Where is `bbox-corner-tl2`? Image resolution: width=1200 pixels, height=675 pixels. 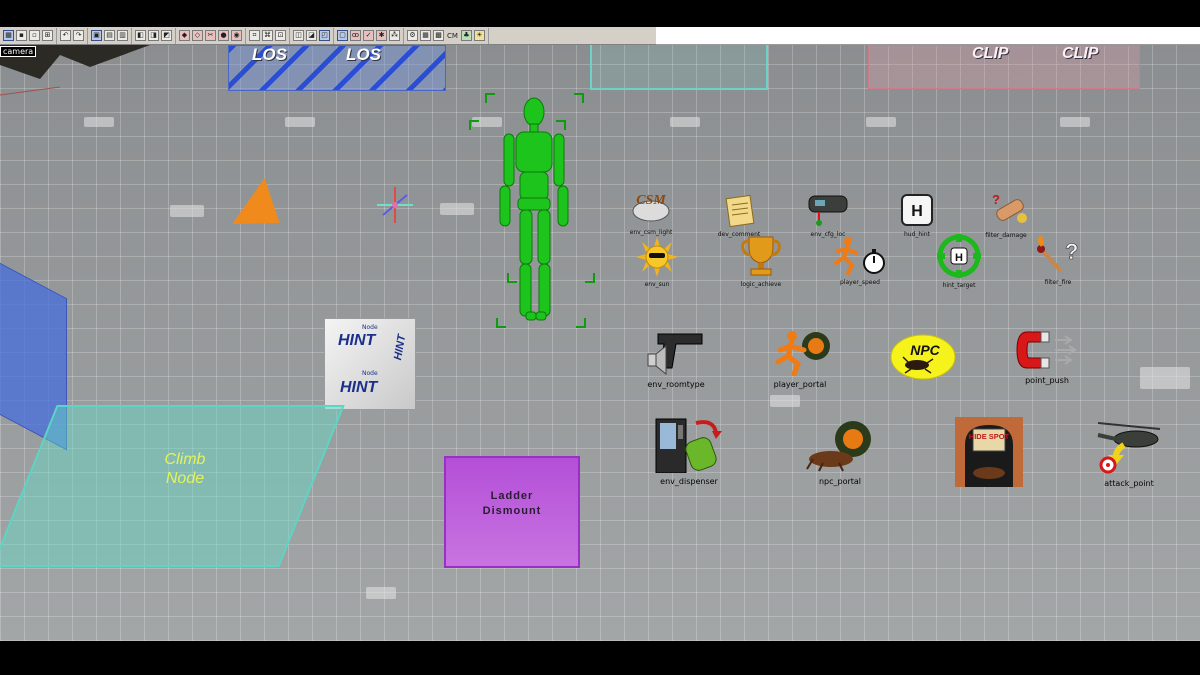
bbox-corner-tl2 is located at coordinates (474, 125).